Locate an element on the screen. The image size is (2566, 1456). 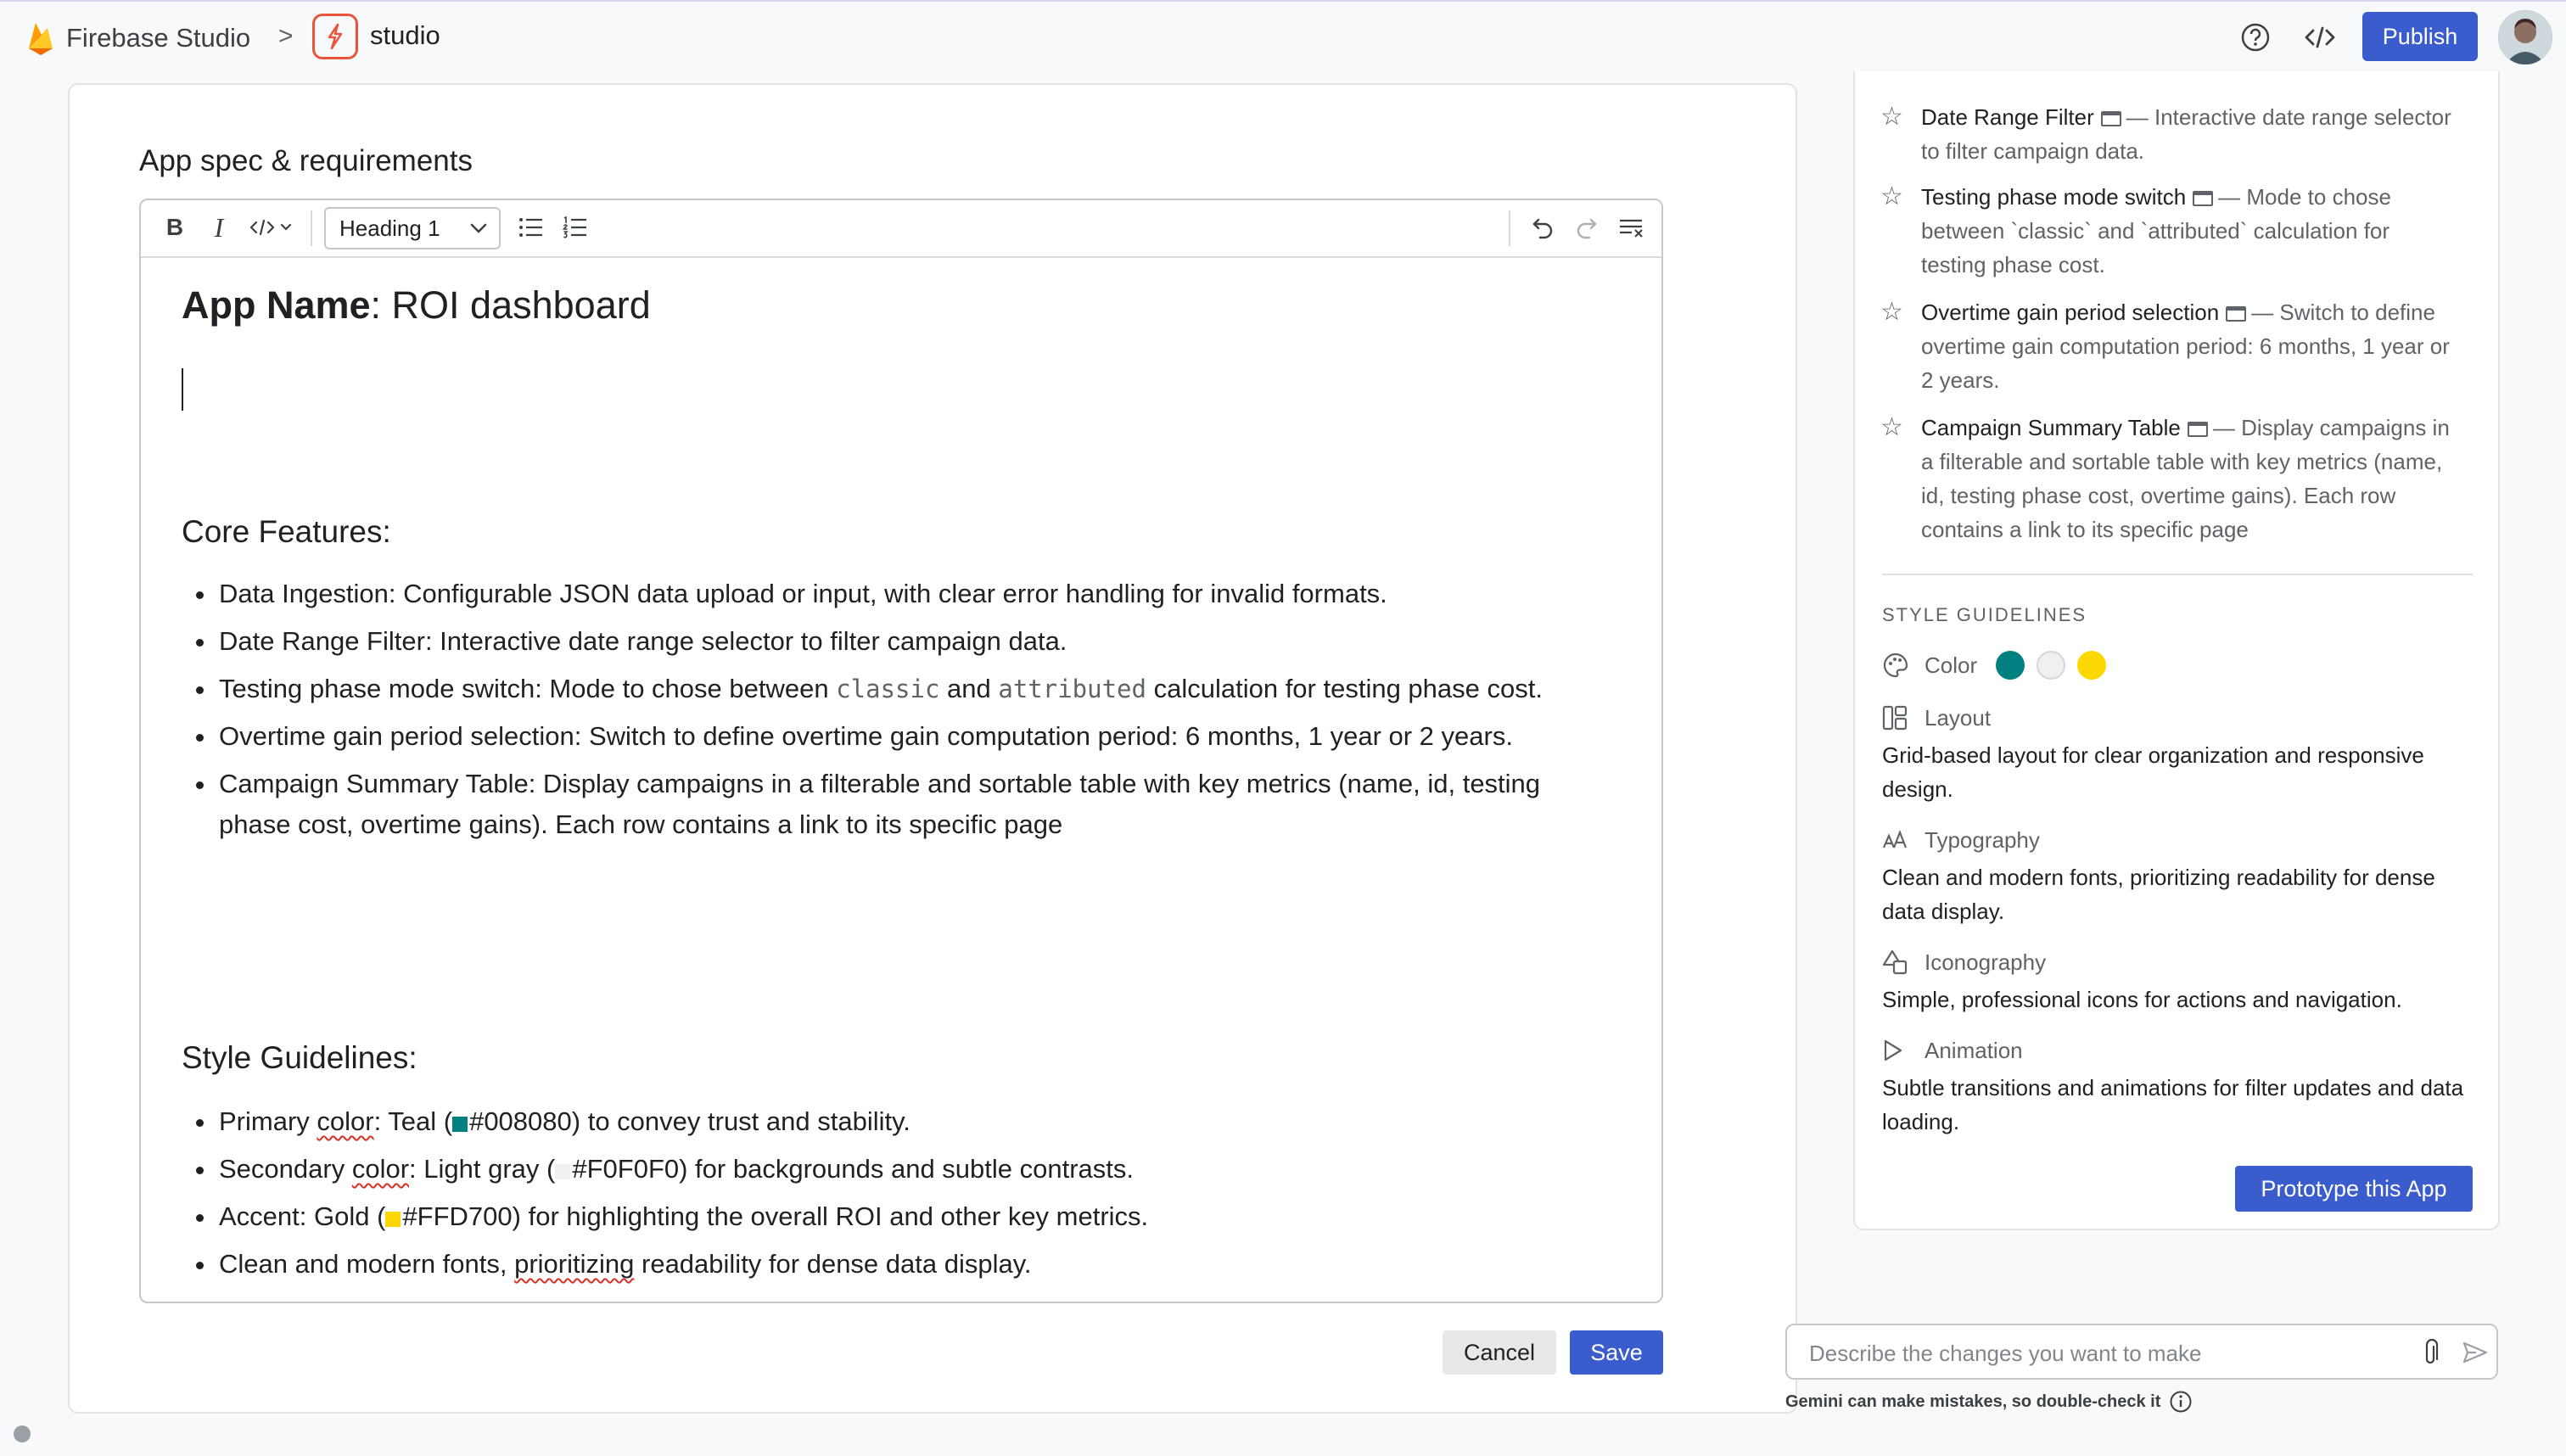
clear-format-icon is located at coordinates (1631, 229).